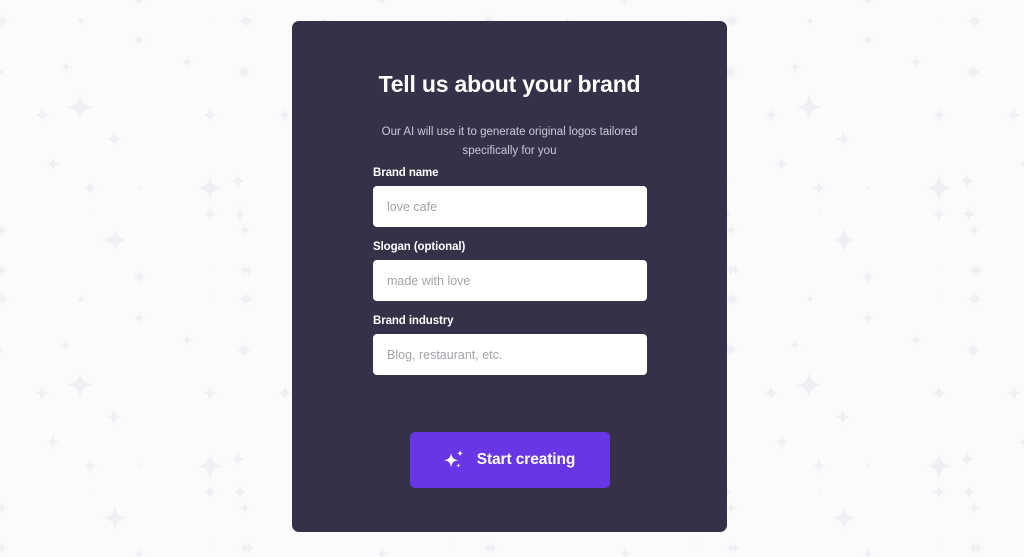 This screenshot has width=1024, height=557. I want to click on start-creating-label: Start creating, so click(526, 459).